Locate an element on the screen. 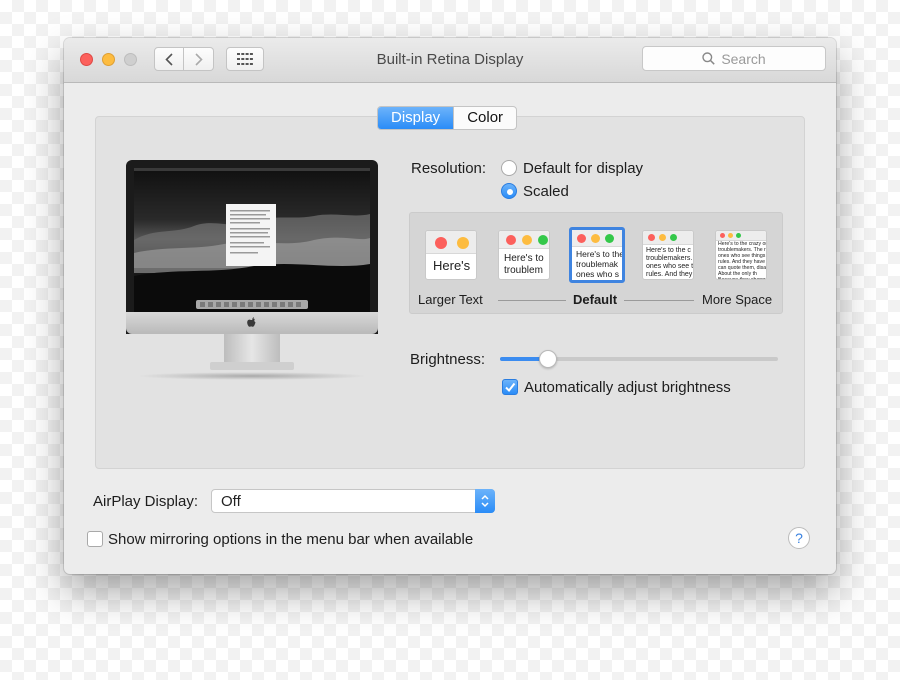  scale-sample-3: Here's to the troublemak ones who s is located at coordinates (600, 264).